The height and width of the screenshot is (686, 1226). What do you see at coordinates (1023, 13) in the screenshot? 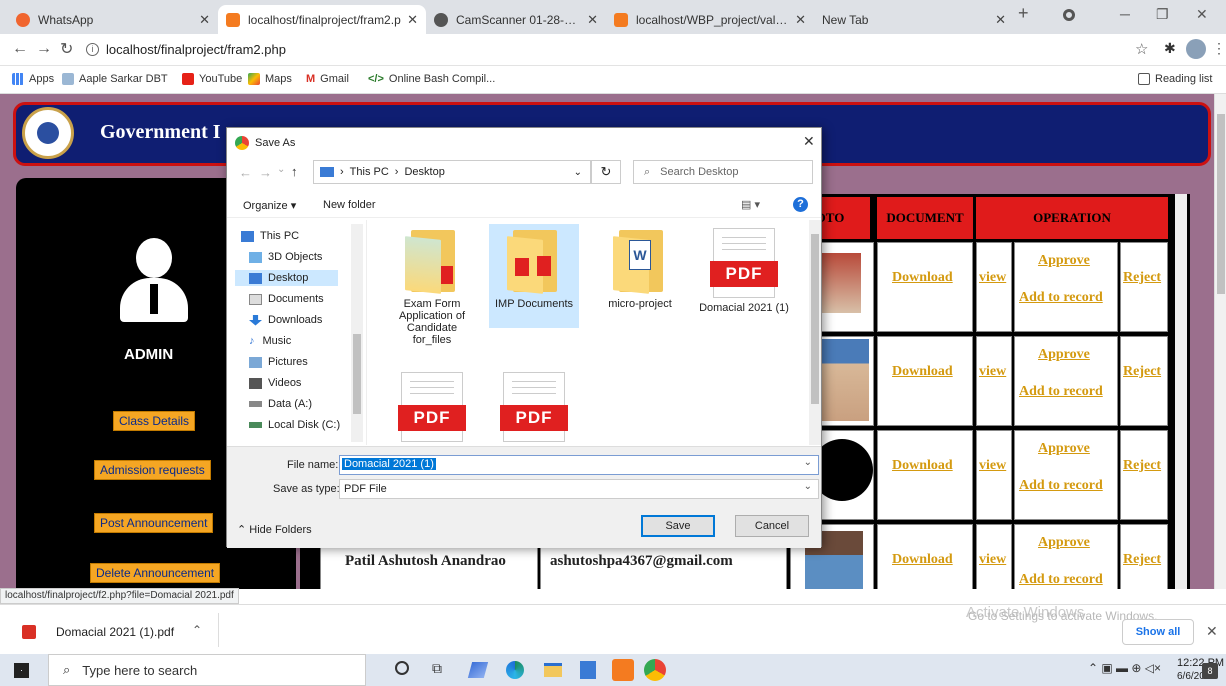
I see `new-tab-button: +` at bounding box center [1023, 13].